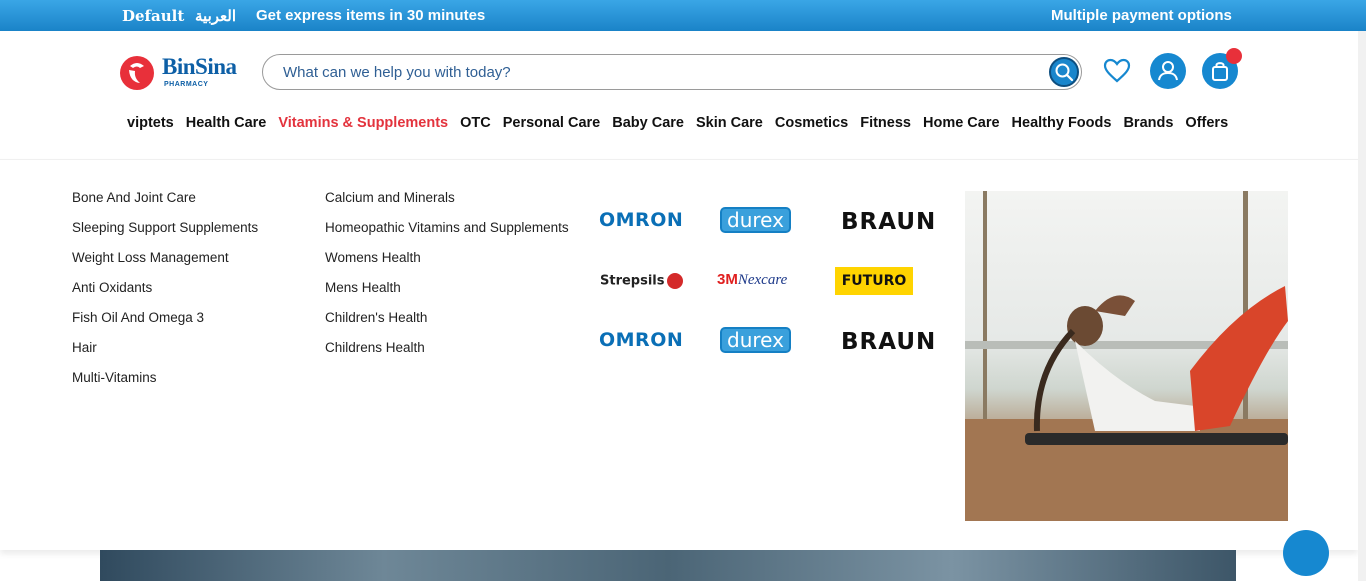 The height and width of the screenshot is (581, 1366). I want to click on nav-item-fitness: Fitness, so click(885, 123).